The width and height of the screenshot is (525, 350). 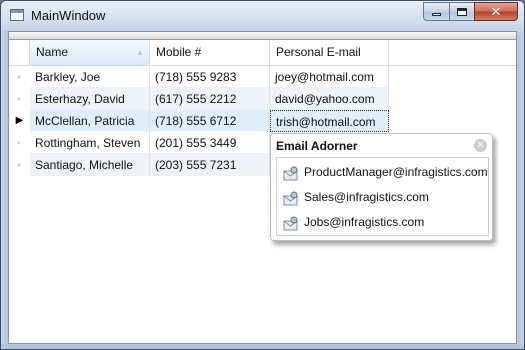 What do you see at coordinates (52, 52) in the screenshot?
I see `column-header-name-label: Name` at bounding box center [52, 52].